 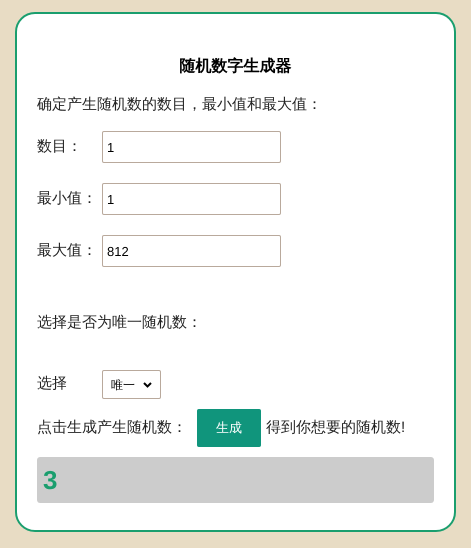 I want to click on field-label: 最大值：, so click(x=67, y=250).